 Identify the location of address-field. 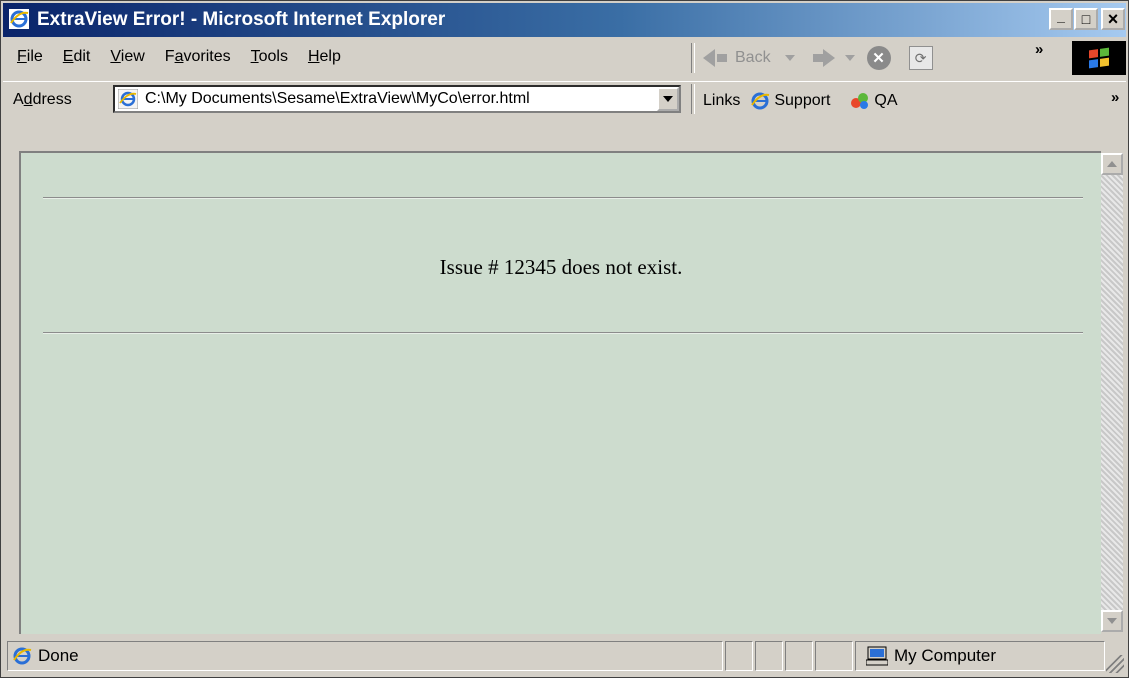
(397, 99).